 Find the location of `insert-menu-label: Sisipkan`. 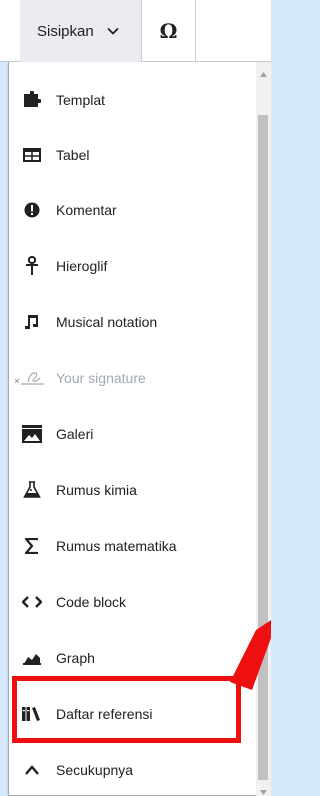

insert-menu-label: Sisipkan is located at coordinates (65, 31).